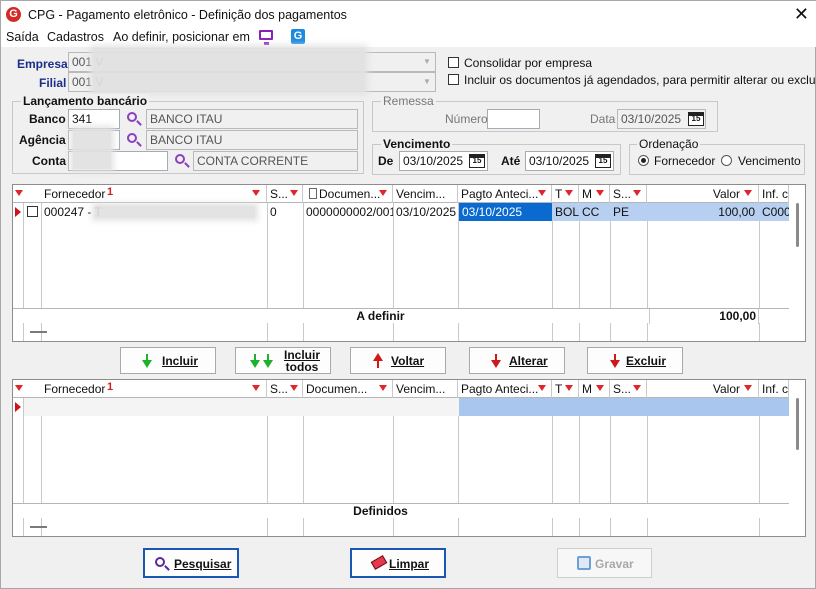  What do you see at coordinates (528, 63) in the screenshot?
I see `consolidar-label: Consolidar por empresa` at bounding box center [528, 63].